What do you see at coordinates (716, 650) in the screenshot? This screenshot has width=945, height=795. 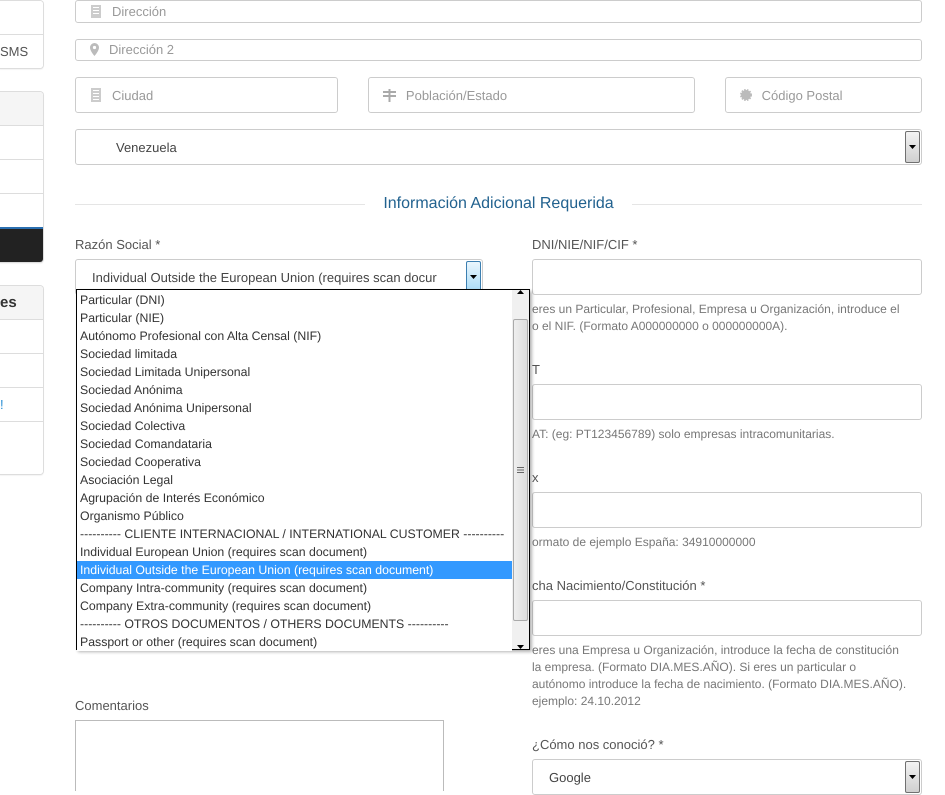 I see `help-text: eres una Empresa u Organización, introduce la fecha de constitución` at bounding box center [716, 650].